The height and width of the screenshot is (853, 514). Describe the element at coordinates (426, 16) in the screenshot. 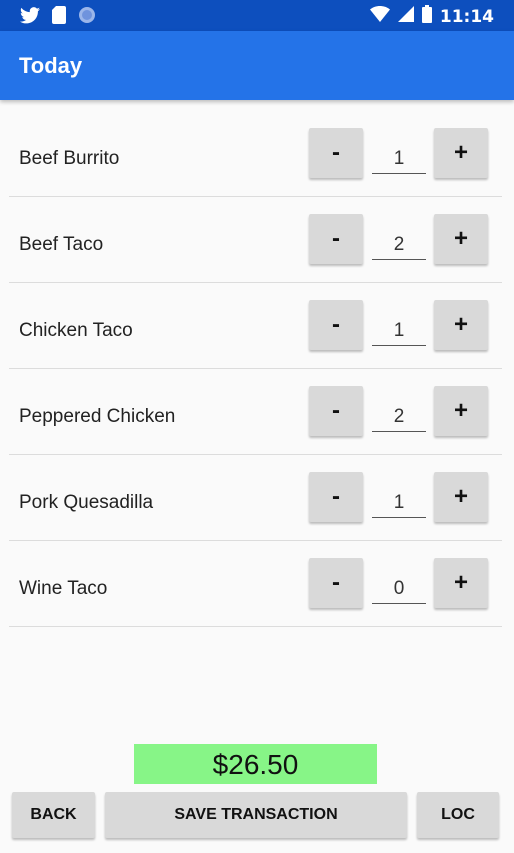

I see `battery-icon` at that location.